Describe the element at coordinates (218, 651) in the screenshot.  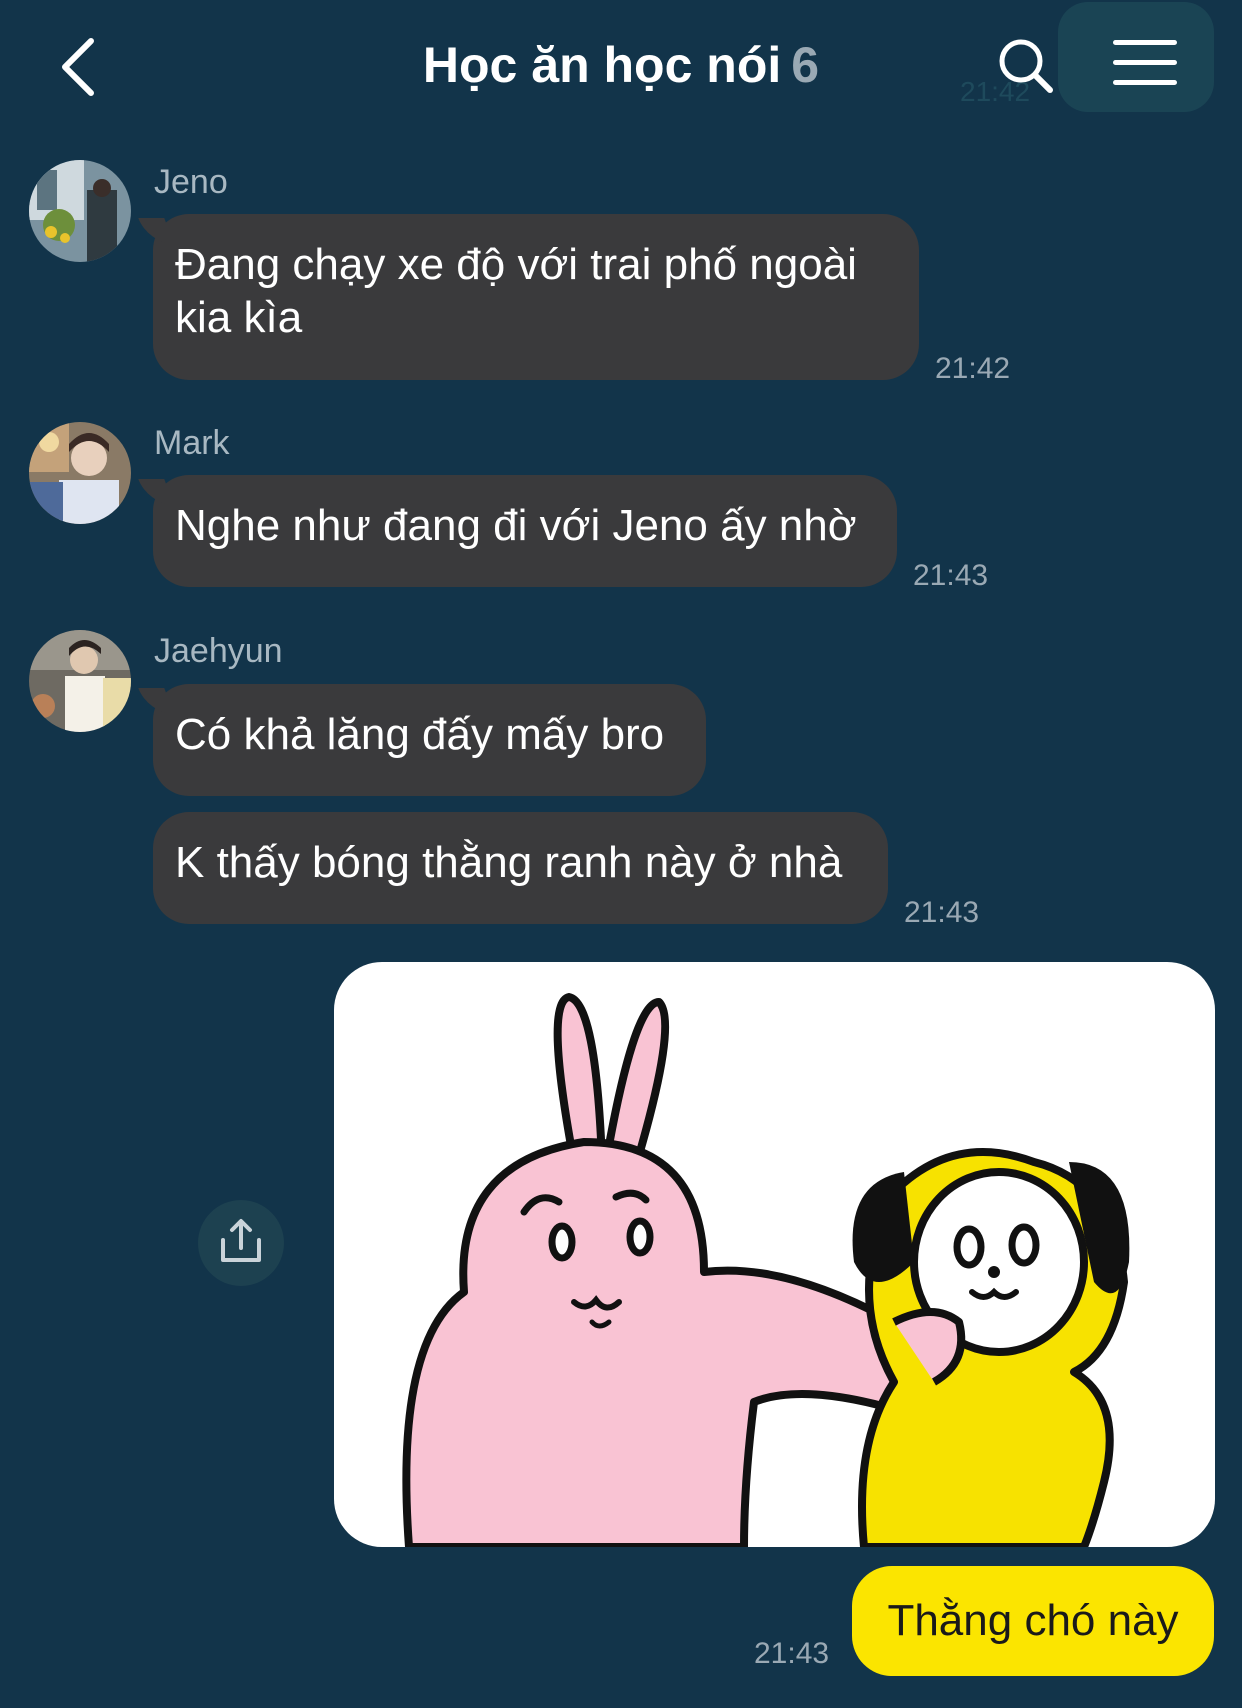
I see `sender-name: Jaehyun` at that location.